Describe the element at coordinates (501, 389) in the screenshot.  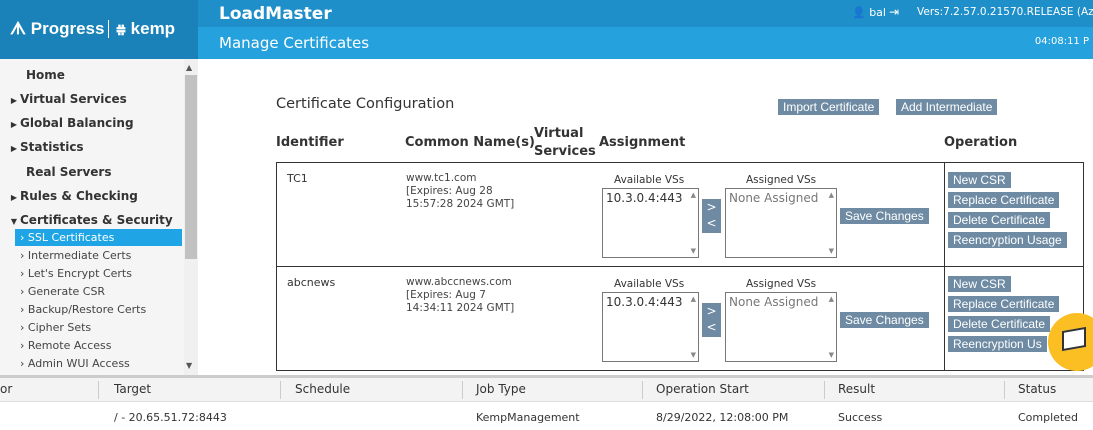
I see `col-header-job-type: Job Type` at that location.